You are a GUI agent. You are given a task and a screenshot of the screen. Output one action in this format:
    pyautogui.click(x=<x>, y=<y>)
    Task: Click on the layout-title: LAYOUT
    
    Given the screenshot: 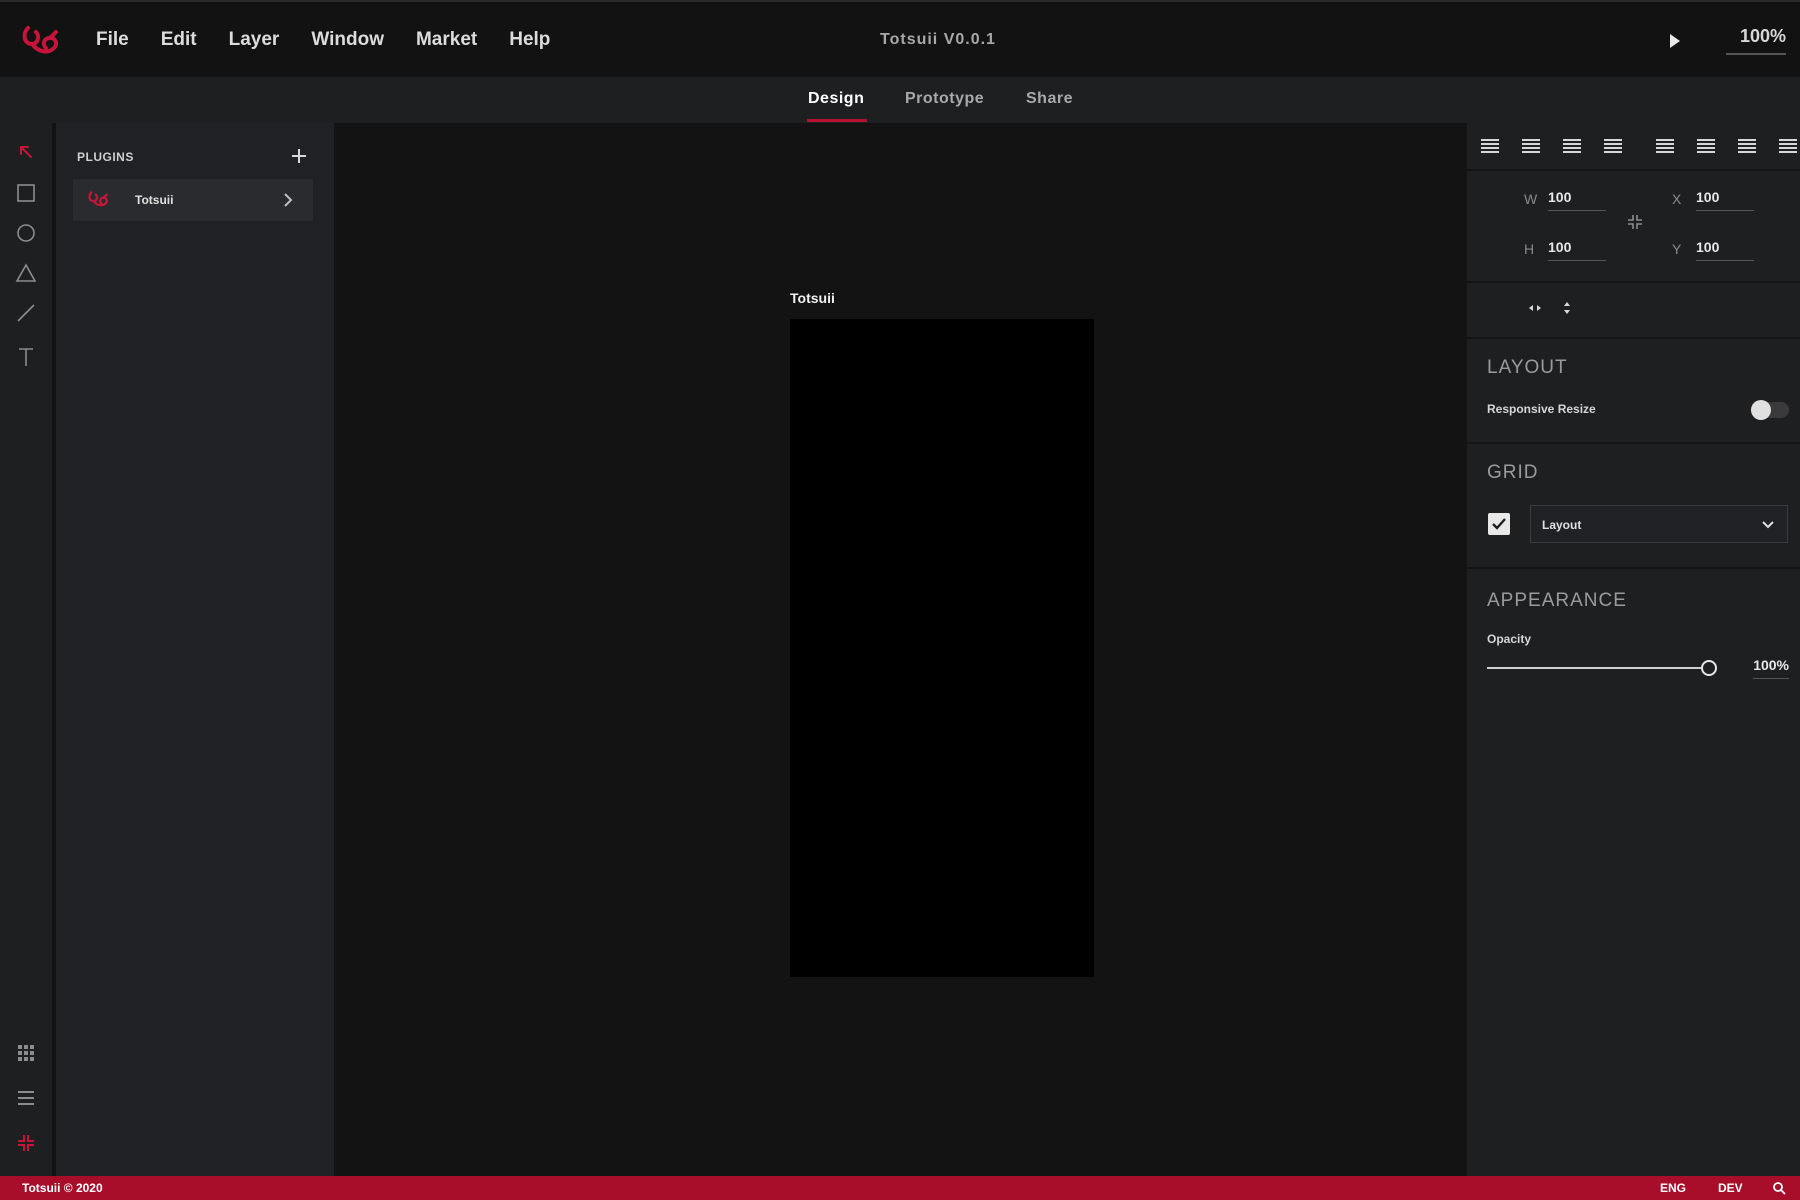 What is the action you would take?
    pyautogui.click(x=1527, y=367)
    